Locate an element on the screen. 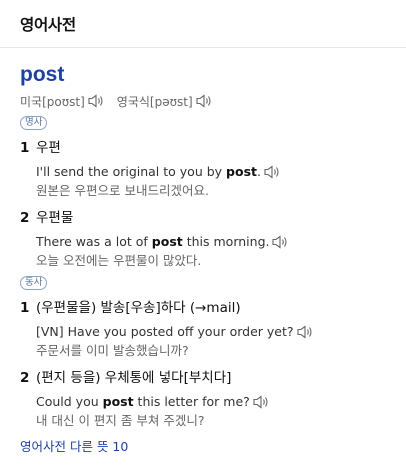 The image size is (406, 471). pronunciation-us-text: 미국[poʊst] is located at coordinates (52, 101).